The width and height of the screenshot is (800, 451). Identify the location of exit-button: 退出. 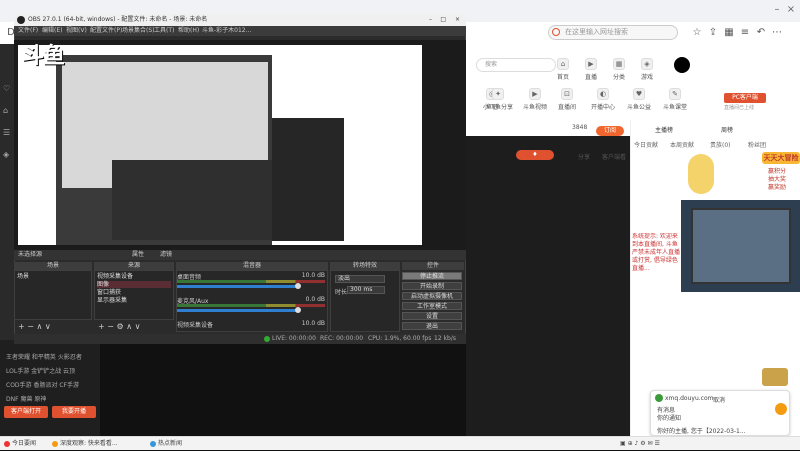
(432, 326).